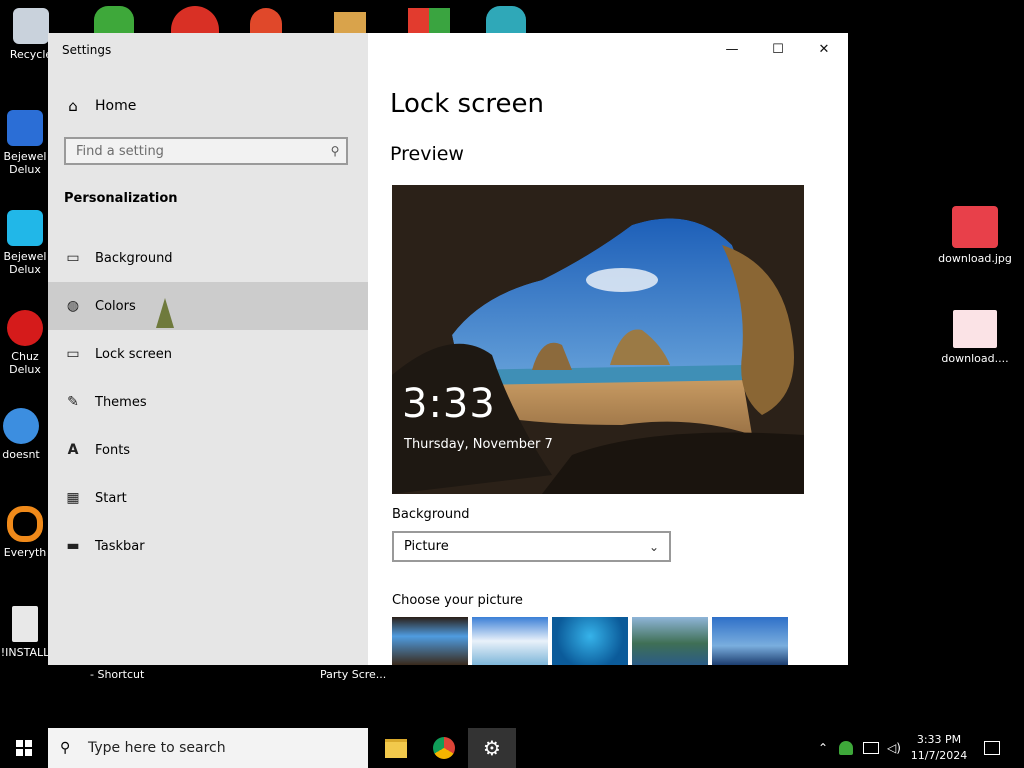 The width and height of the screenshot is (1024, 768). Describe the element at coordinates (208, 106) in the screenshot. I see `nav-home: ⌂ Home` at that location.